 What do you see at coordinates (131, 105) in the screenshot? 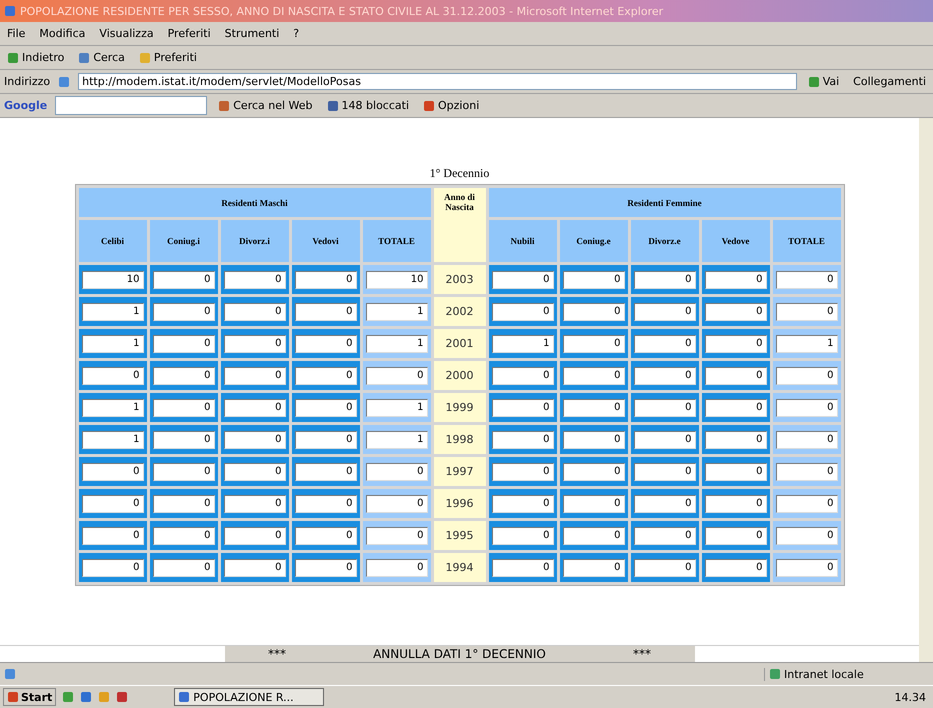
I see `google-search-field` at bounding box center [131, 105].